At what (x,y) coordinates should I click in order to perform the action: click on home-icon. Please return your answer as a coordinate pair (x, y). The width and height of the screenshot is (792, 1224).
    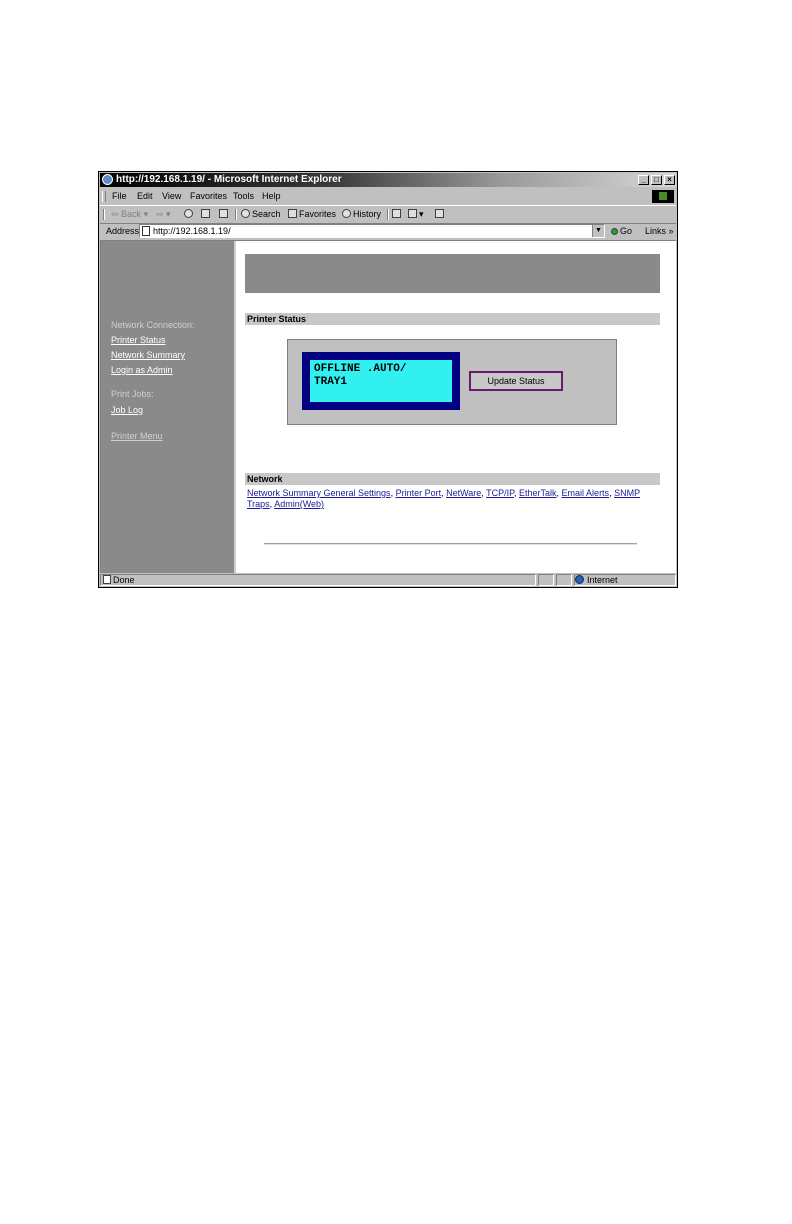
    Looking at the image, I should click on (223, 213).